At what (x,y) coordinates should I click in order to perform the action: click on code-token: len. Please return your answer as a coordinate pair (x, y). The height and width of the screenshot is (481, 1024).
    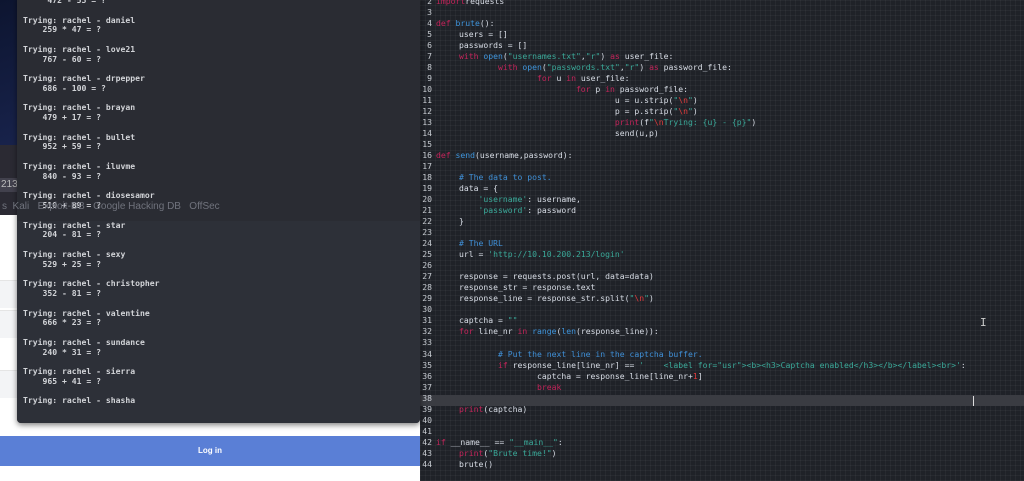
    Looking at the image, I should click on (568, 331).